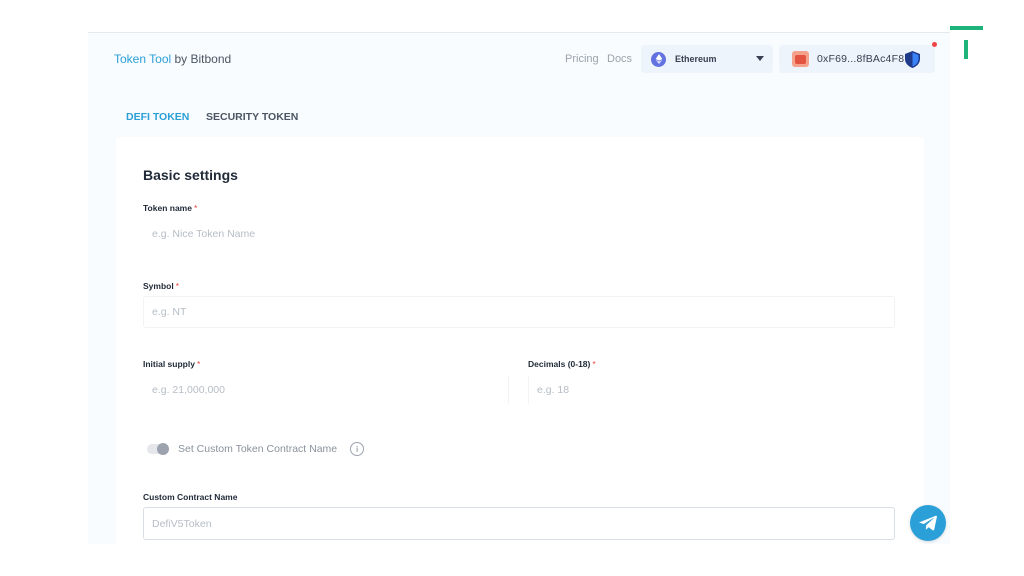 The image size is (1024, 576). I want to click on initial-supply-input, so click(326, 390).